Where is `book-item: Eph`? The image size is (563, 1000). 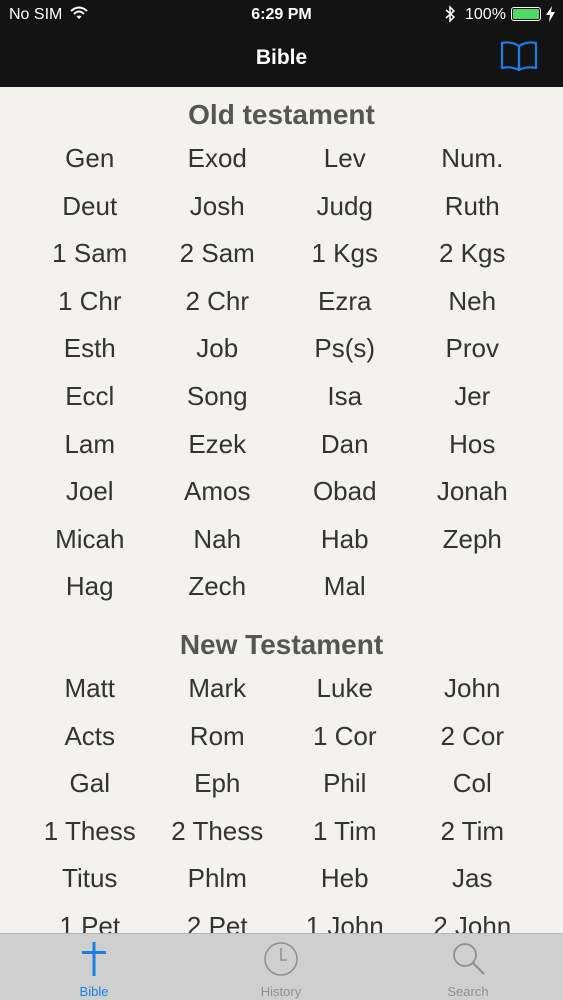 book-item: Eph is located at coordinates (218, 784).